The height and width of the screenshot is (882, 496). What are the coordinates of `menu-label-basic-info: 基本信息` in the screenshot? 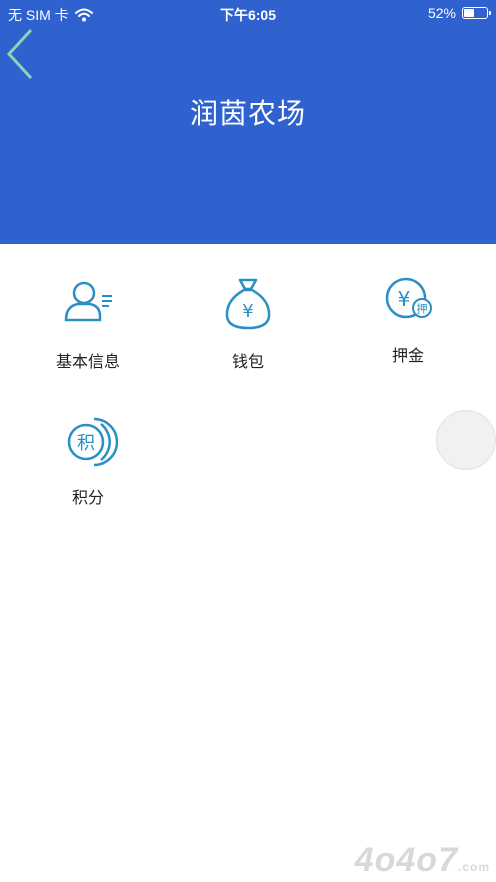 It's located at (87, 362).